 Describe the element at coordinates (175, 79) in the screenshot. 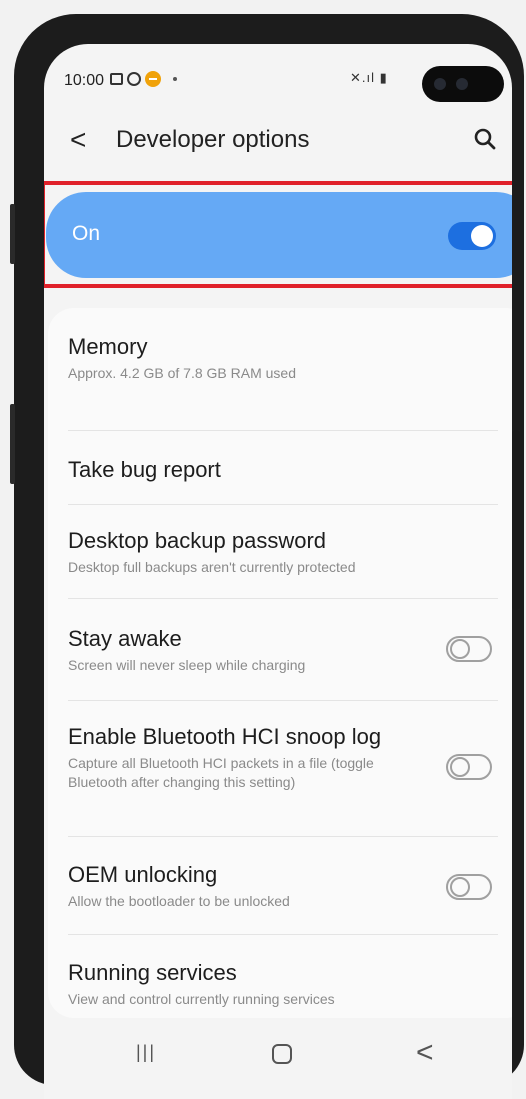

I see `more-notifications-icon` at that location.